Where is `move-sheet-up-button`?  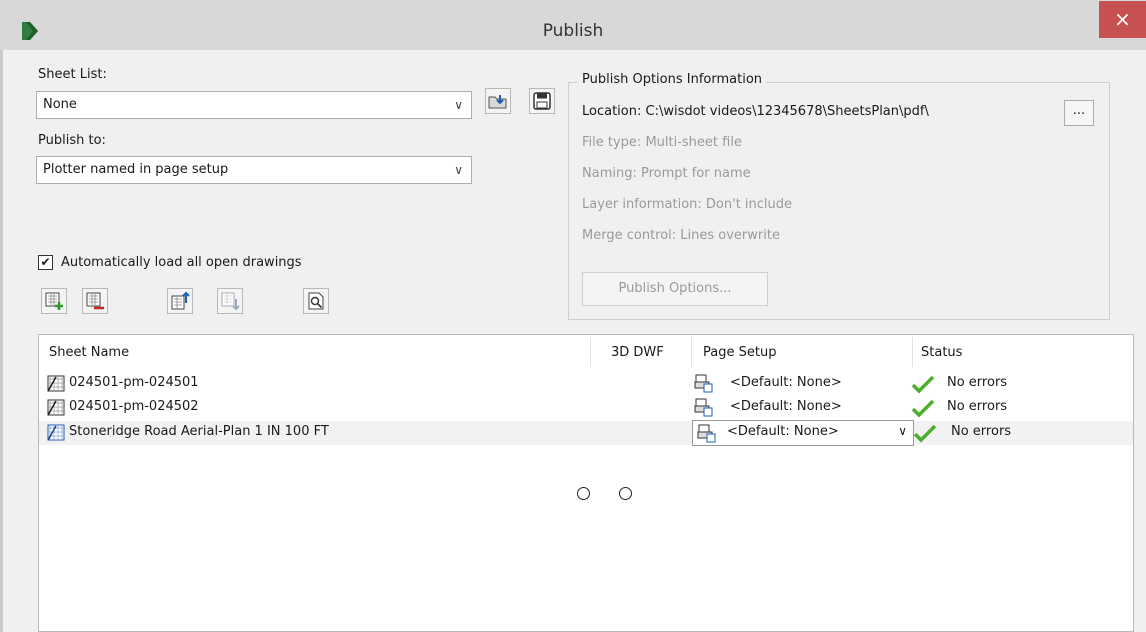
move-sheet-up-button is located at coordinates (180, 301).